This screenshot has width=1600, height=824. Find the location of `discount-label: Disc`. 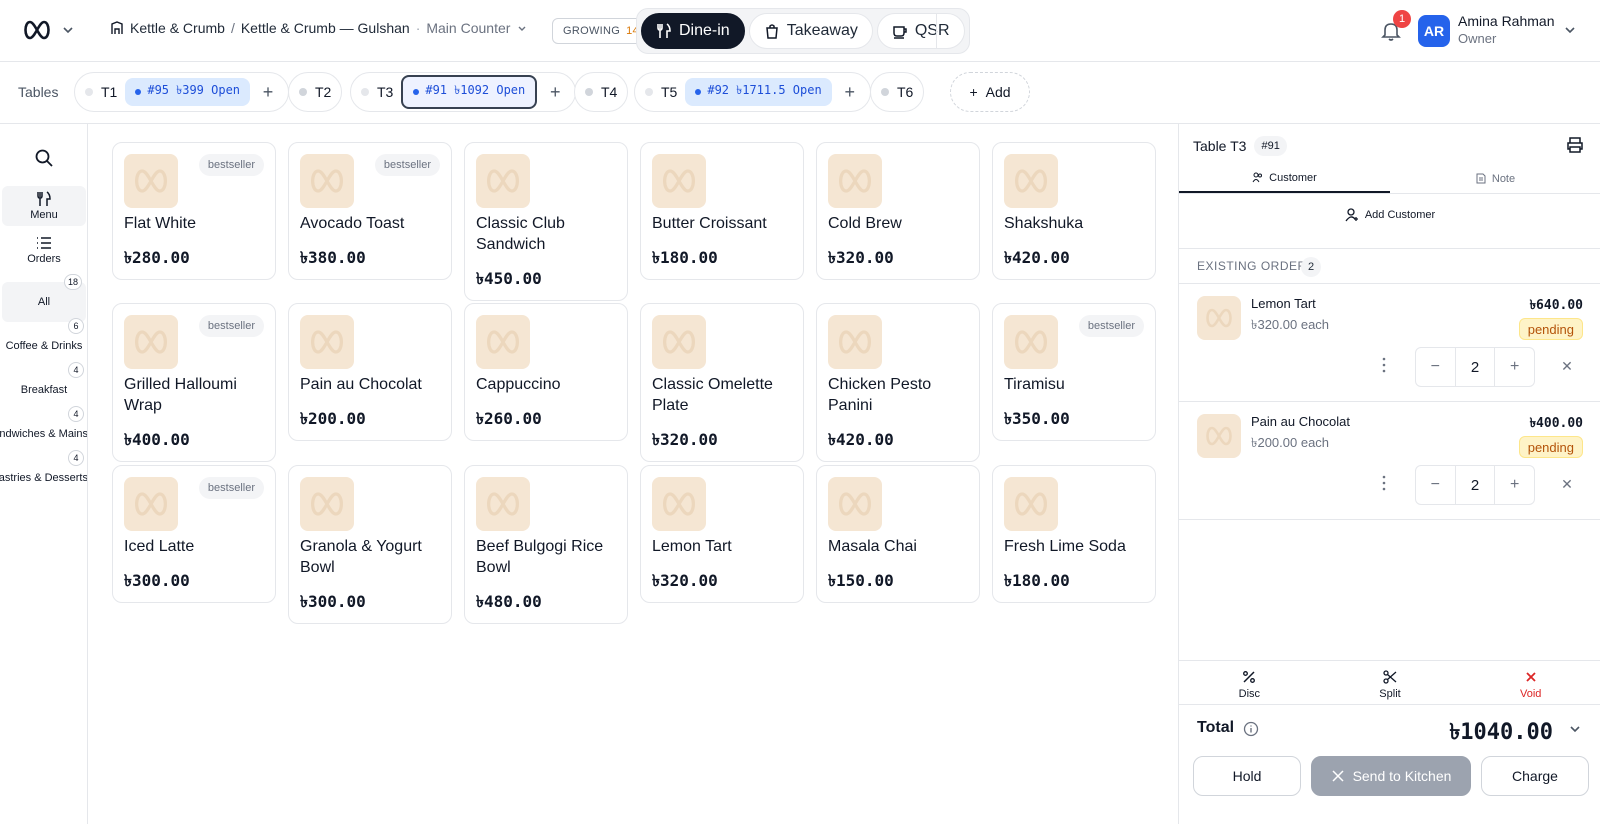

discount-label: Disc is located at coordinates (1249, 693).